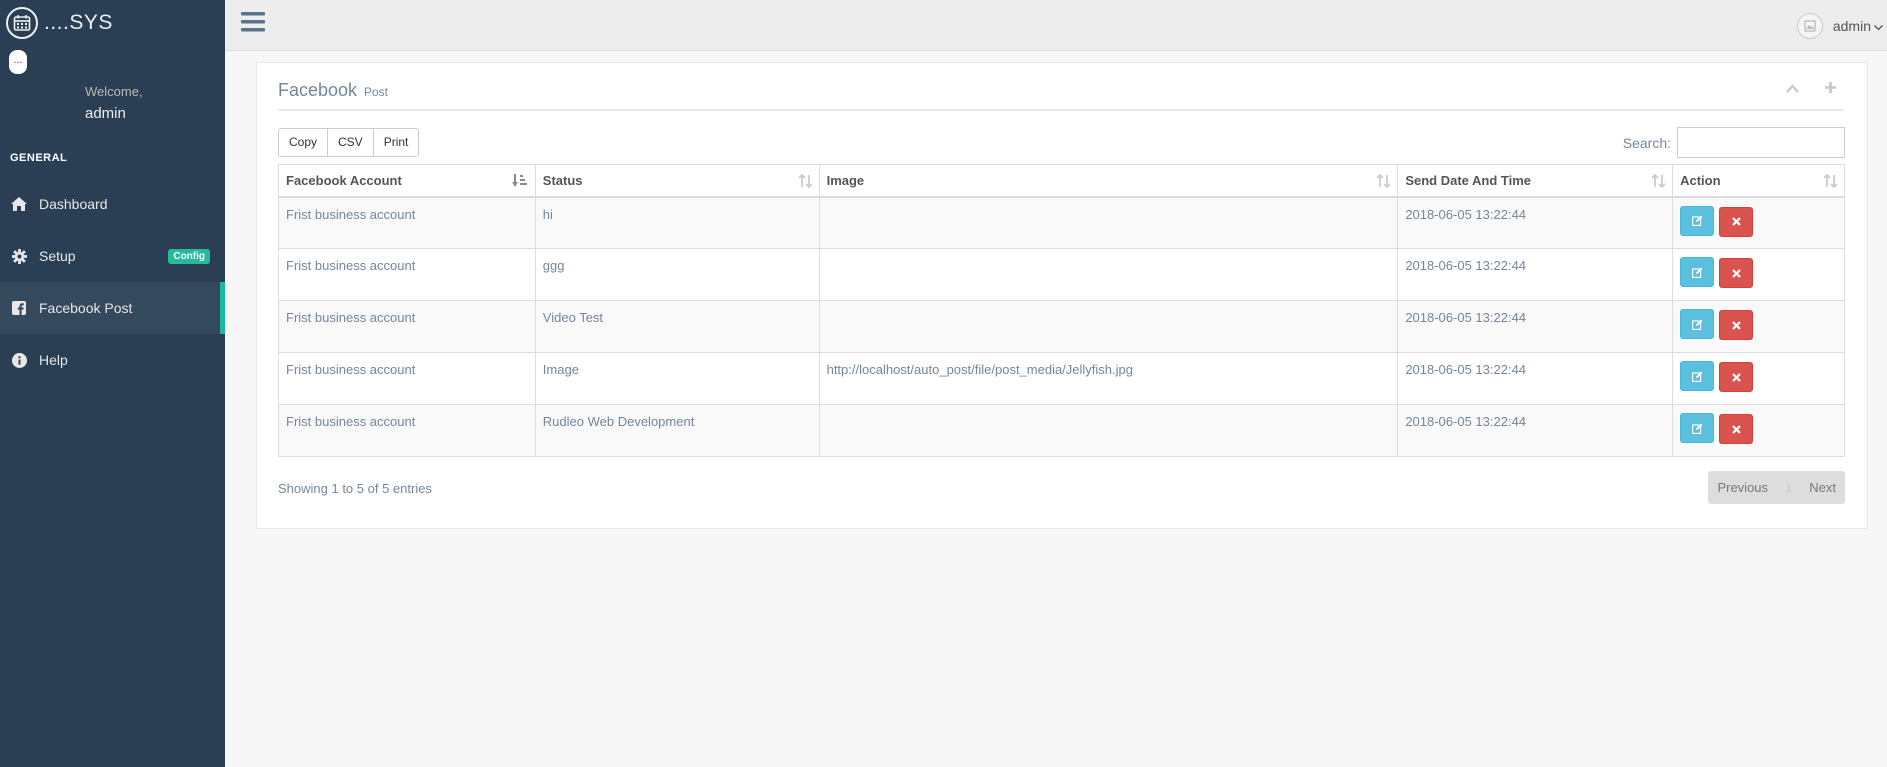  I want to click on sidebar-item-setup: Setup Config, so click(112, 256).